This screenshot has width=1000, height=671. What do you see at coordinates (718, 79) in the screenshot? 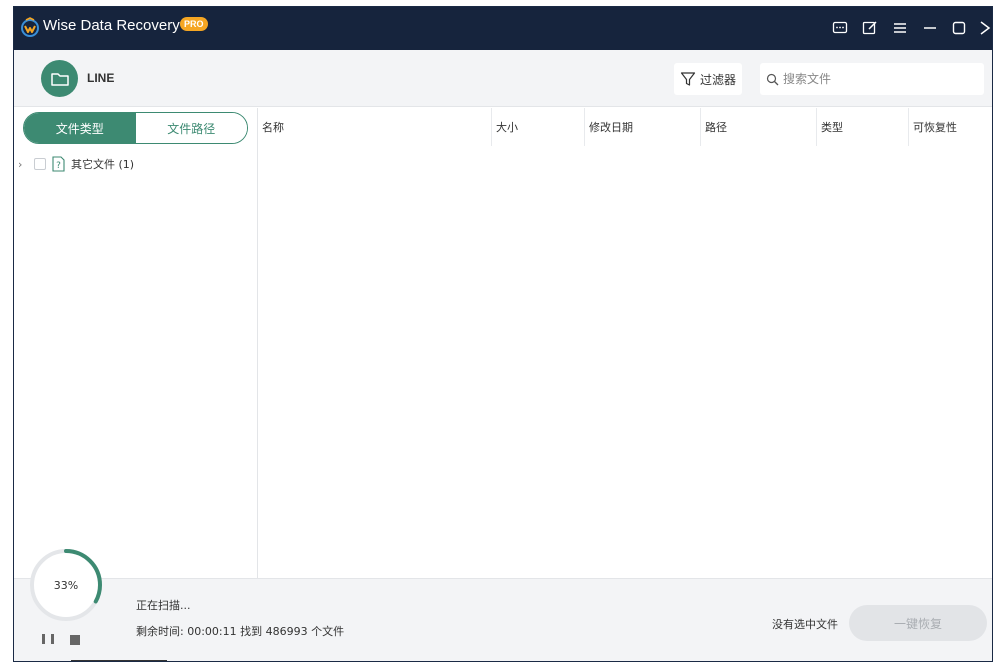
I see `filter-label: 过滤器` at bounding box center [718, 79].